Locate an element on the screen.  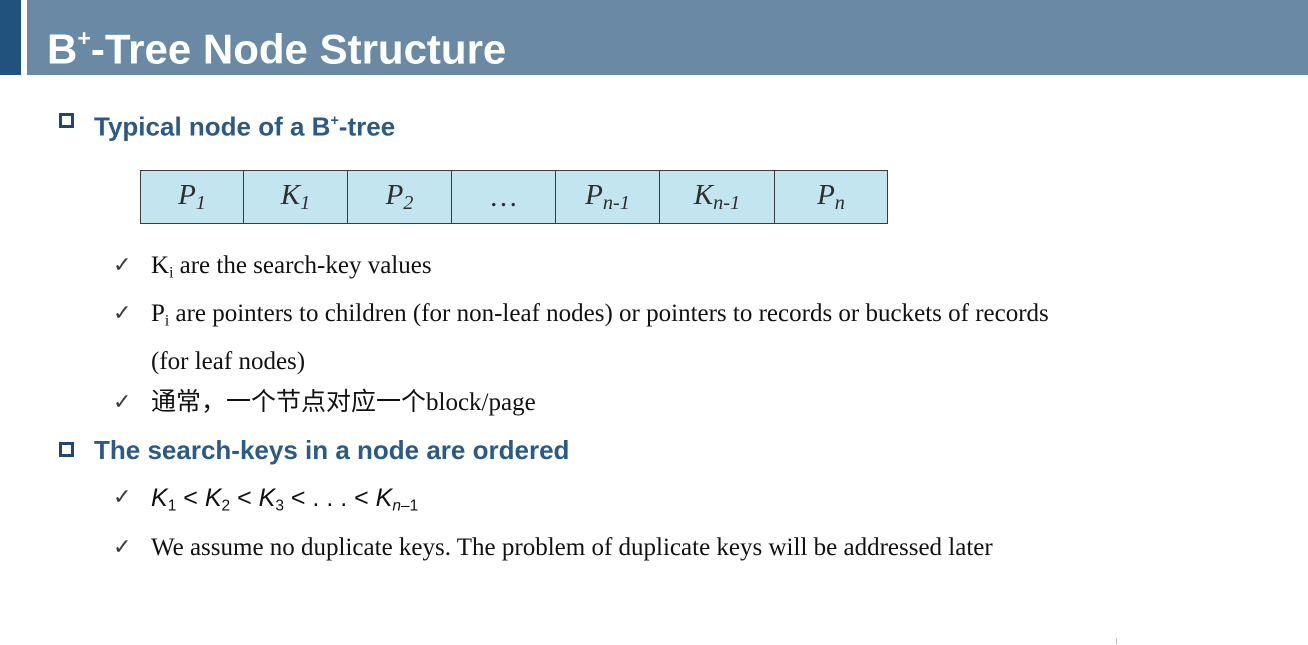
title-prefix: B is located at coordinates (62, 49).